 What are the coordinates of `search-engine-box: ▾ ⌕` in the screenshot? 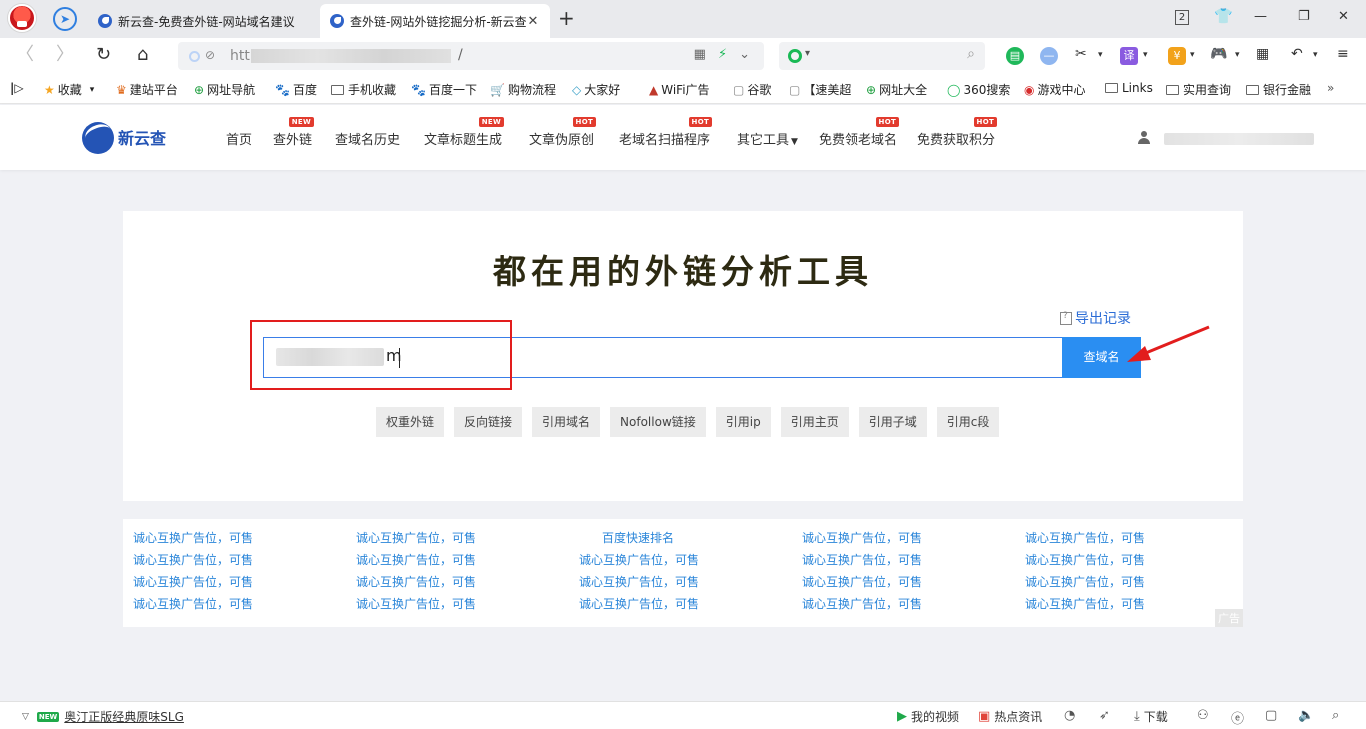 It's located at (882, 56).